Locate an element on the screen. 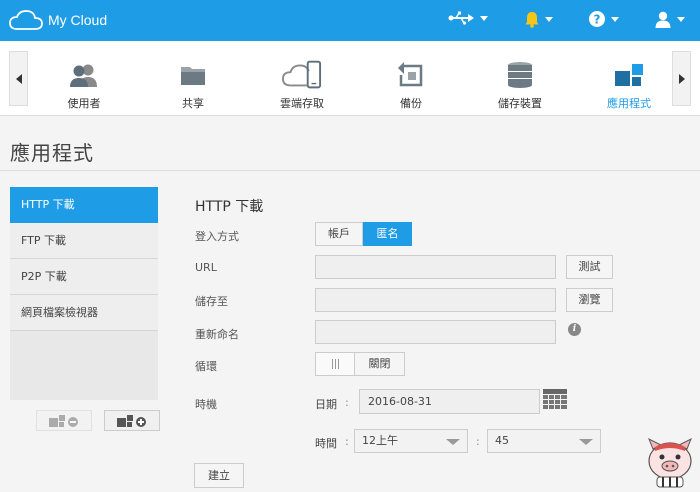 The image size is (700, 492). brand: My Cloud is located at coordinates (58, 20).